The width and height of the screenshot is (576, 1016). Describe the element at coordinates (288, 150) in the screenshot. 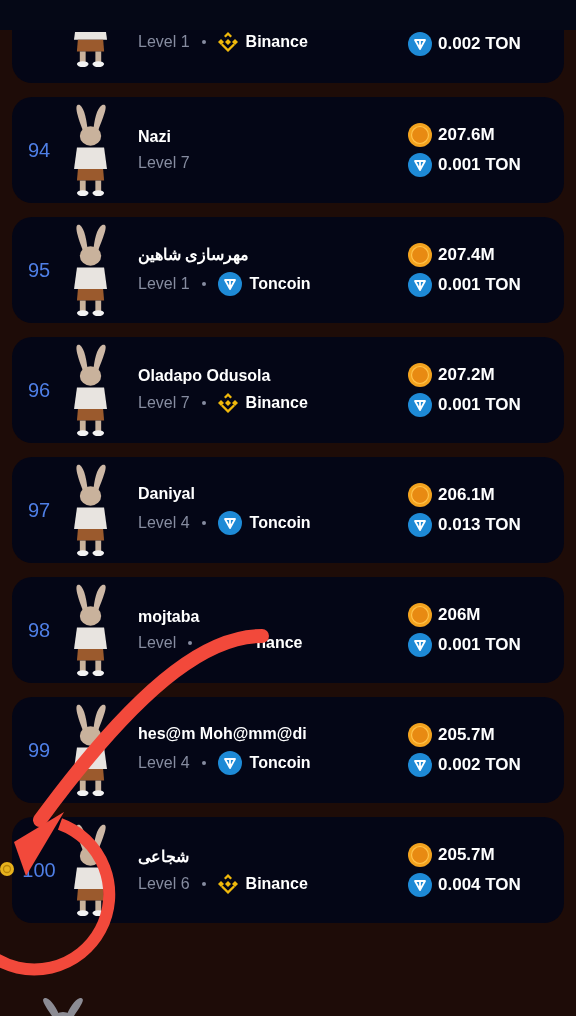

I see `leaderboard-row: 94 Nazi Level 7 207.6M 0.001 TON` at that location.